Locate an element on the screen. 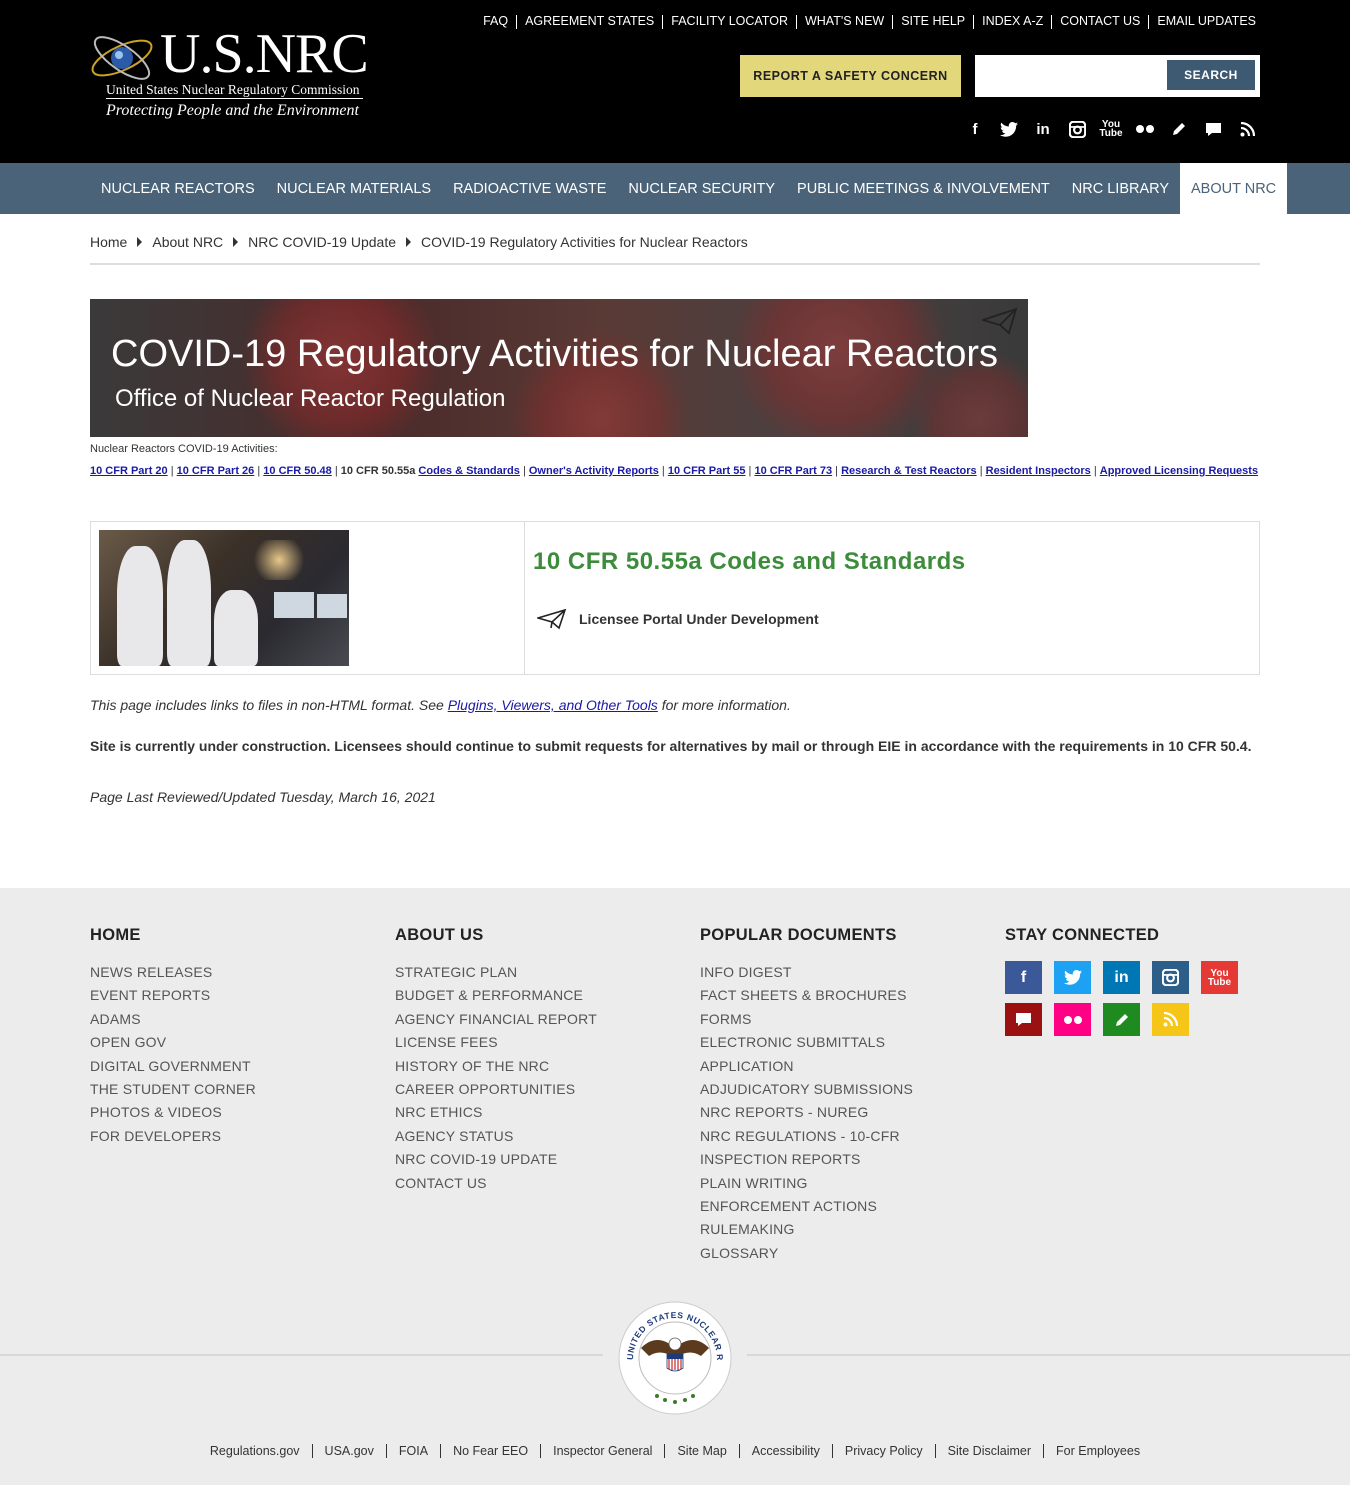  footer-link: NRC REPORTS - NUREG is located at coordinates (806, 1112).